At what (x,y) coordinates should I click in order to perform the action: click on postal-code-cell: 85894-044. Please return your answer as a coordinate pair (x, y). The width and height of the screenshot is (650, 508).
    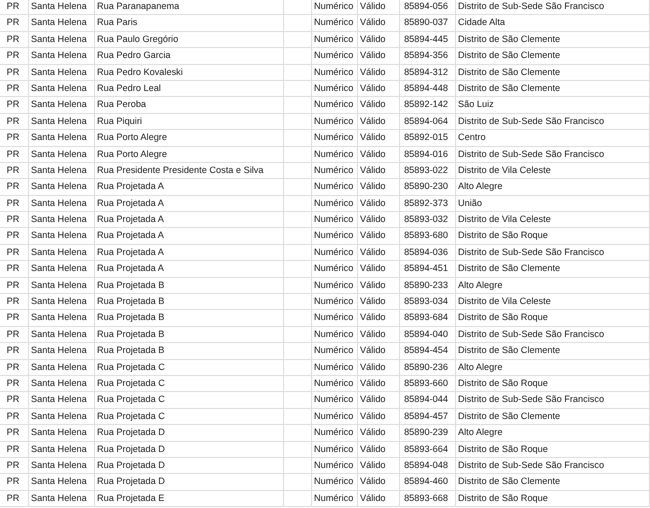
    Looking at the image, I should click on (428, 400).